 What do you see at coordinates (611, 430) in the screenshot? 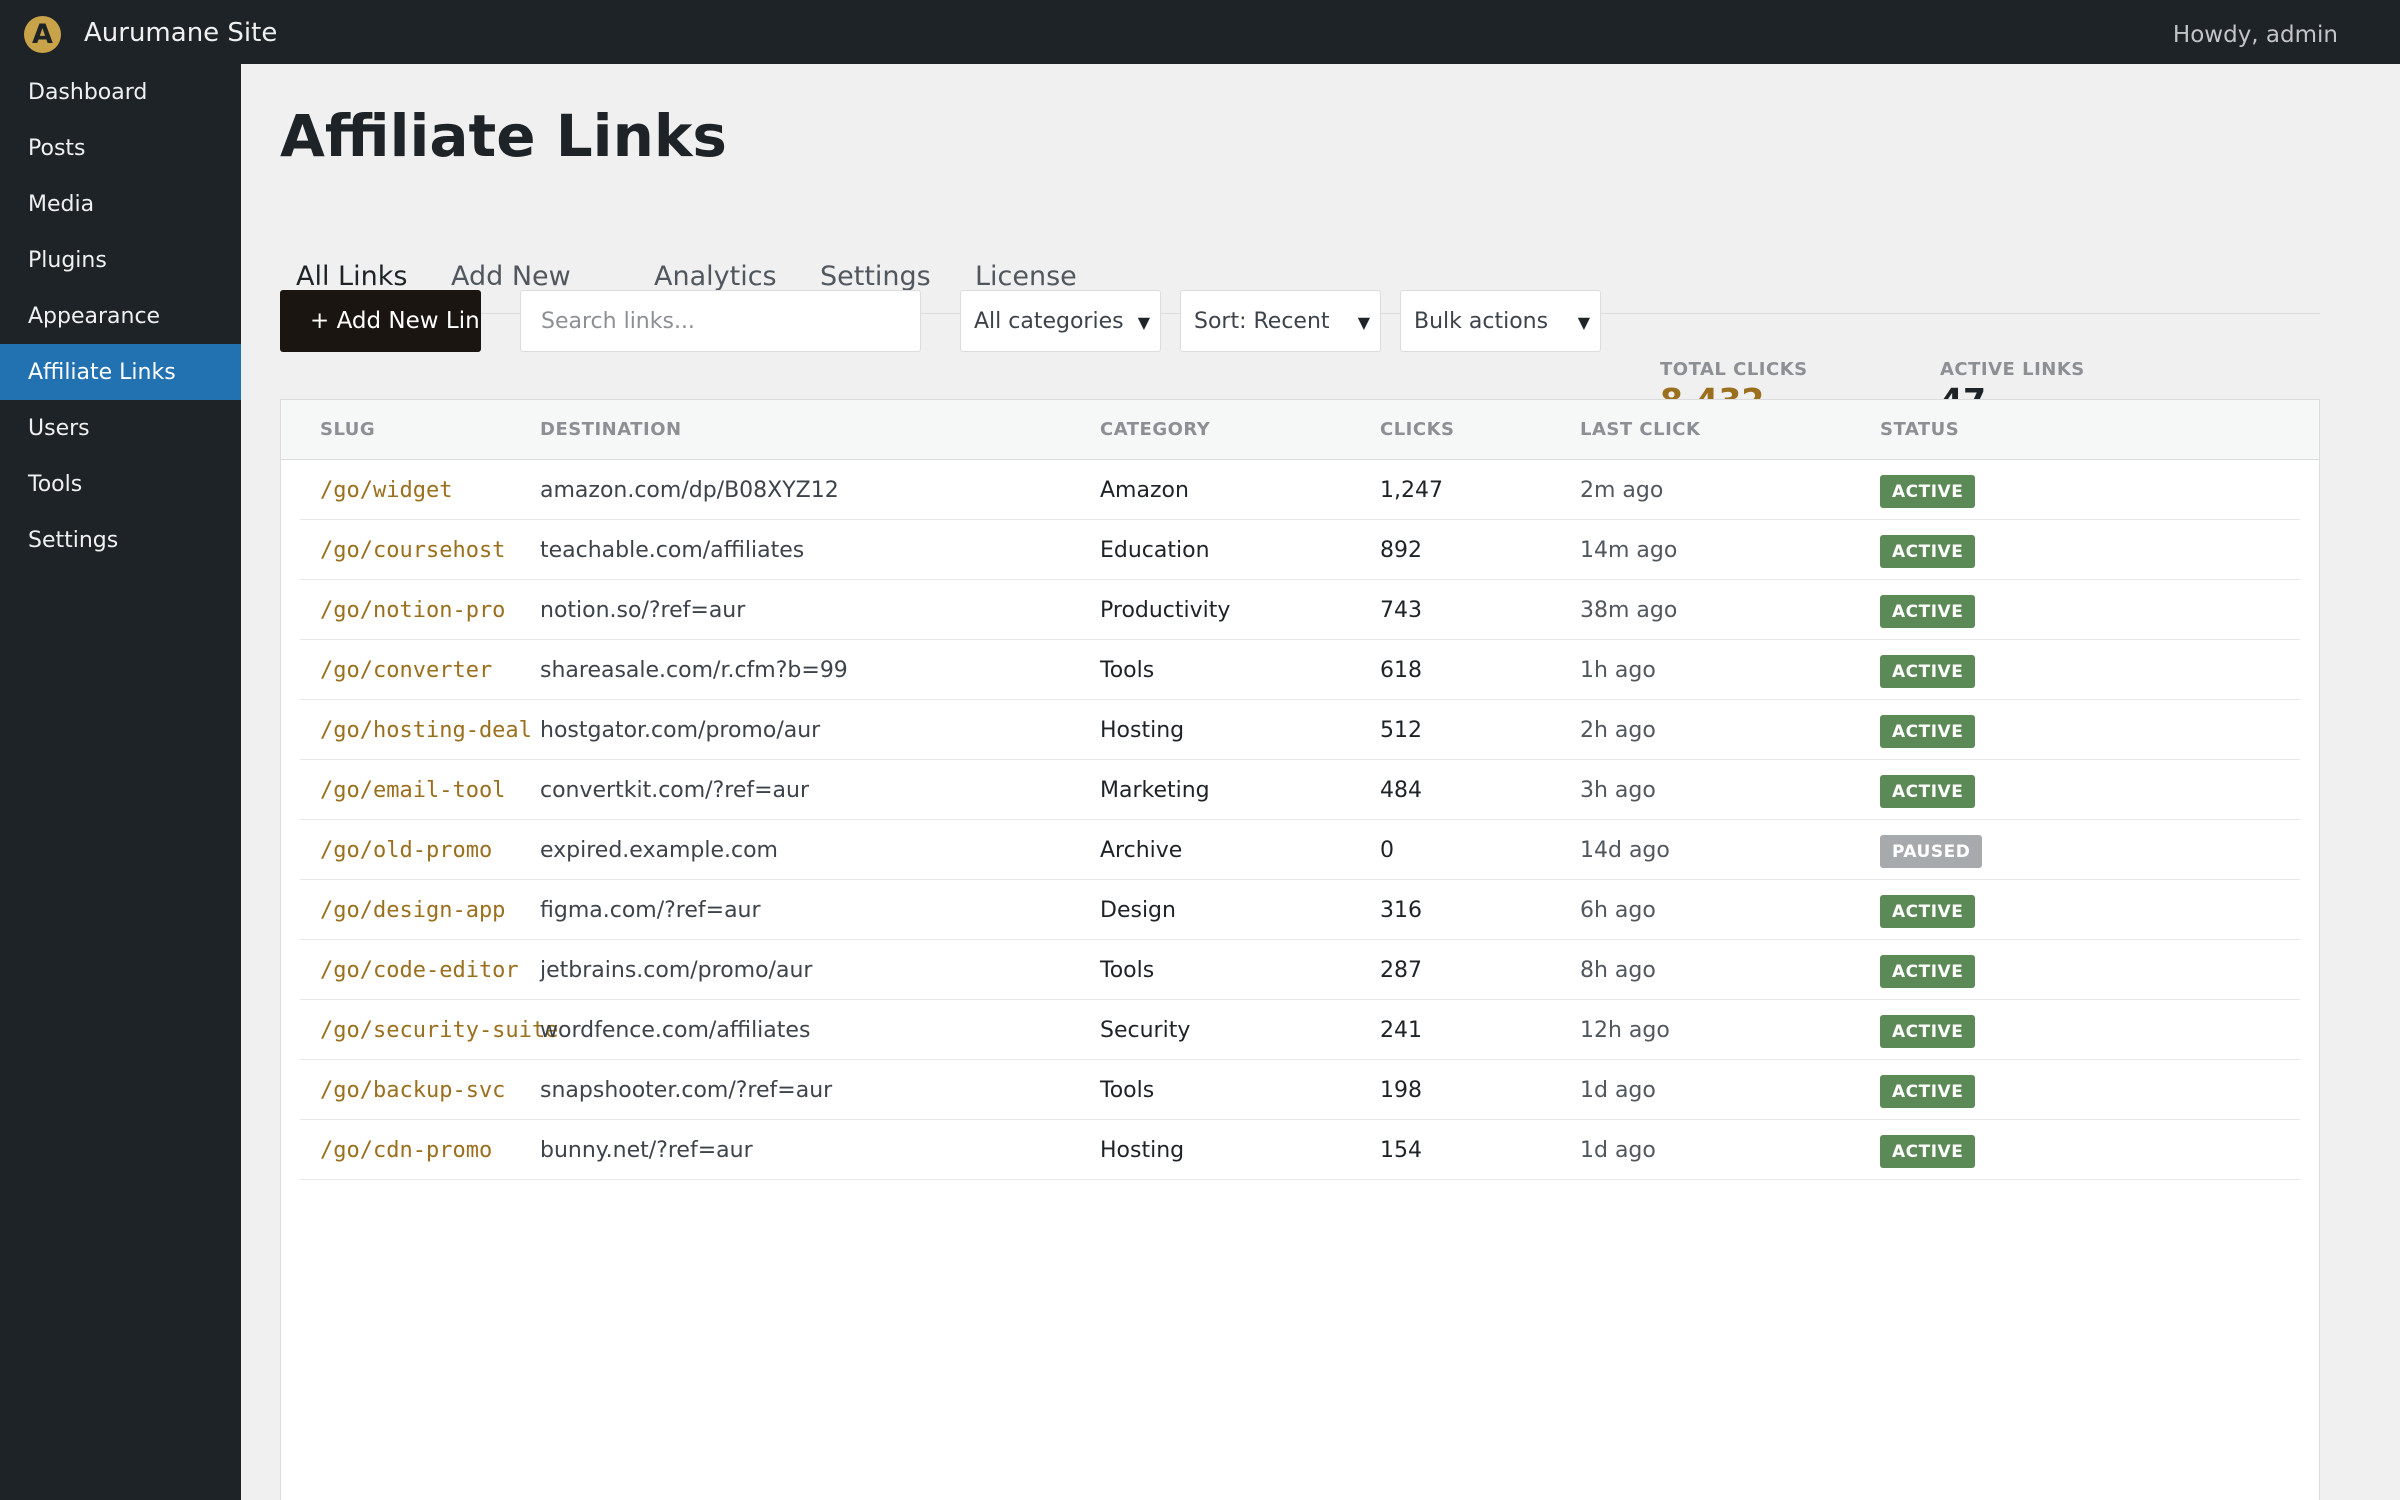
I see `column-header-destination: DESTINATION` at bounding box center [611, 430].